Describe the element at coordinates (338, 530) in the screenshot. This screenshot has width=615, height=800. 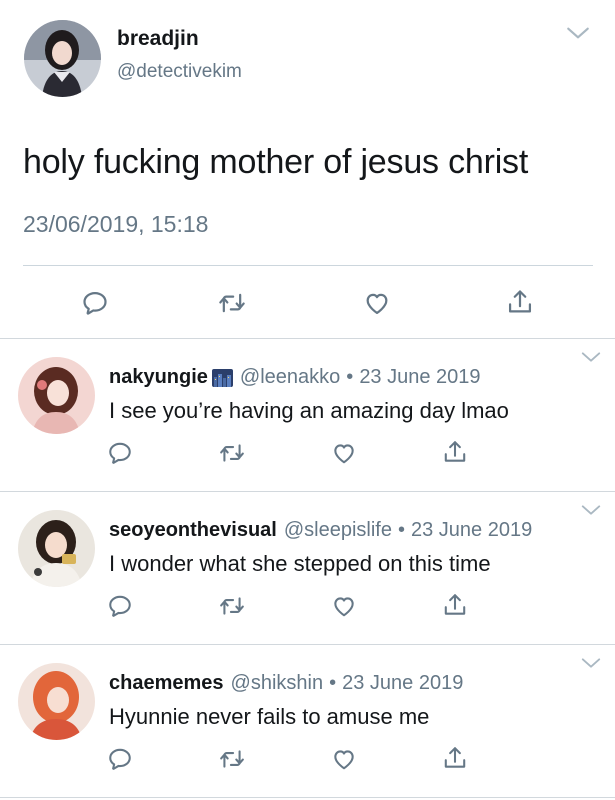
I see `reply-handle: @sleepislife` at that location.